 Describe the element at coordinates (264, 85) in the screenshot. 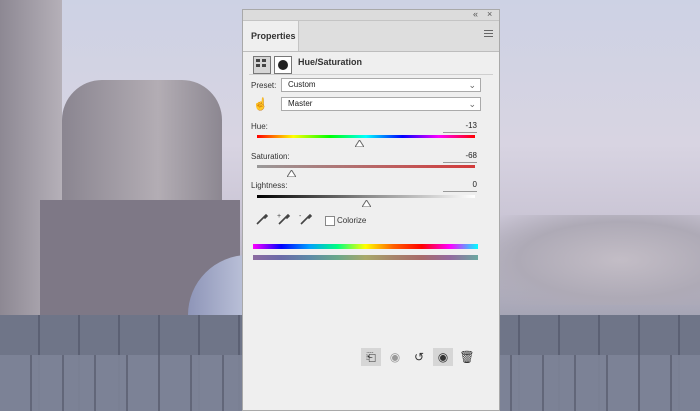

I see `preset-label: Preset:` at that location.